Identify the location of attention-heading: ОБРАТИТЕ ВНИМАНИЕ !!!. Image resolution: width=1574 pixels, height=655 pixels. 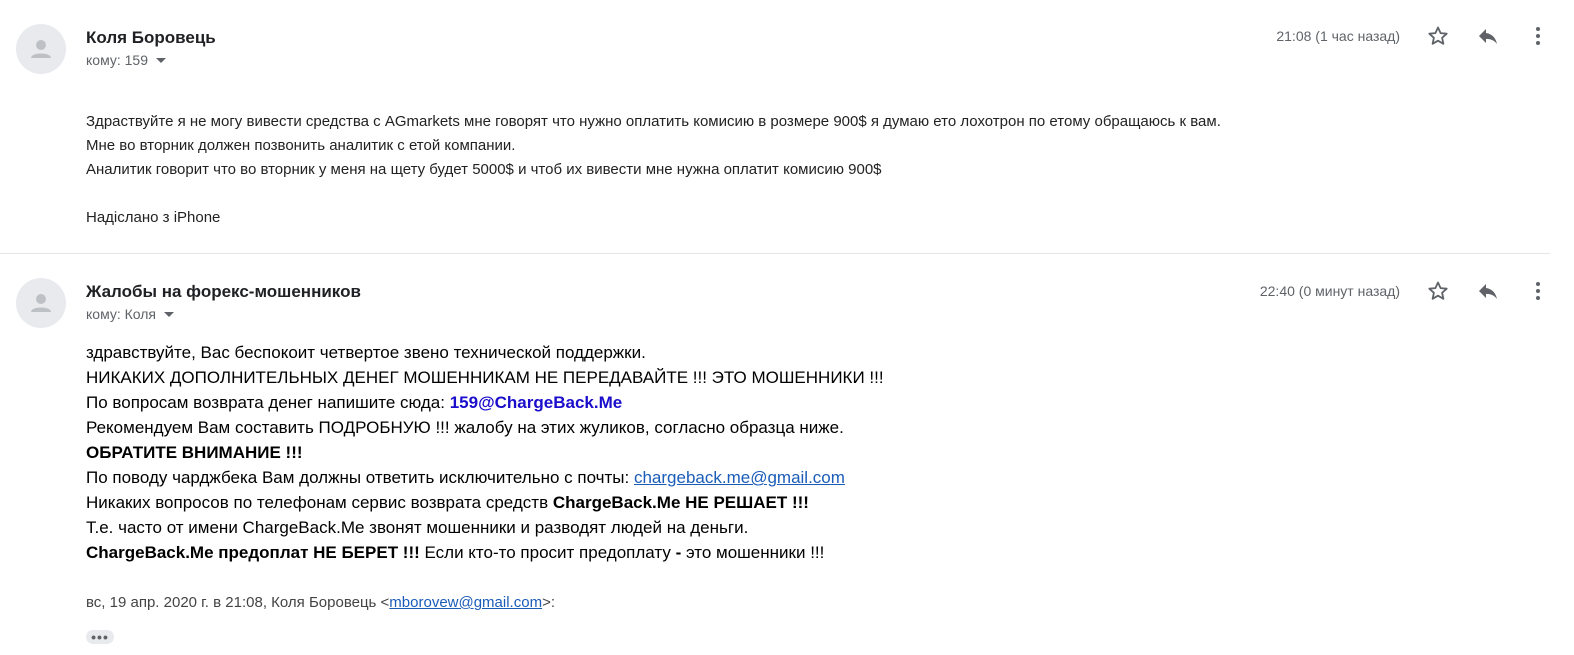
(194, 452).